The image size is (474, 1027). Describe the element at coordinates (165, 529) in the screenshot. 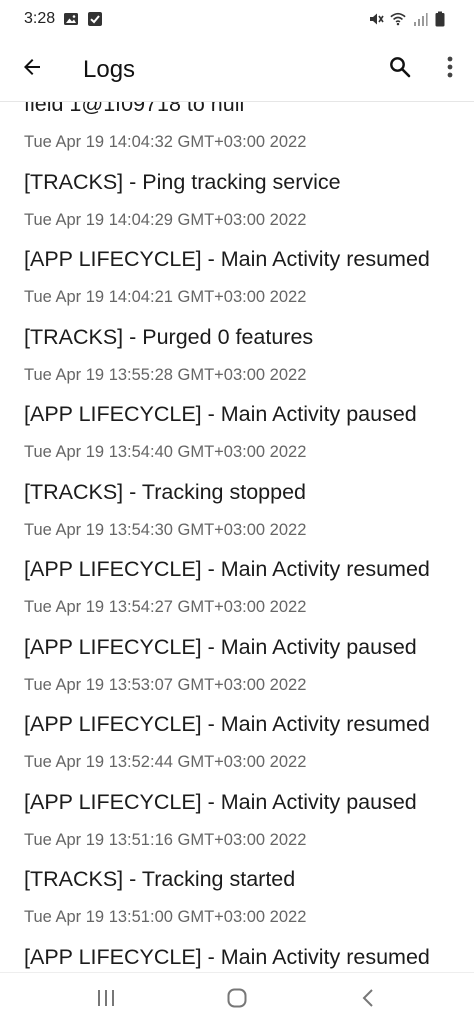

I see `log-timestamp: Tue Apr 19 13:54:30 GMT+03:00 2022` at that location.